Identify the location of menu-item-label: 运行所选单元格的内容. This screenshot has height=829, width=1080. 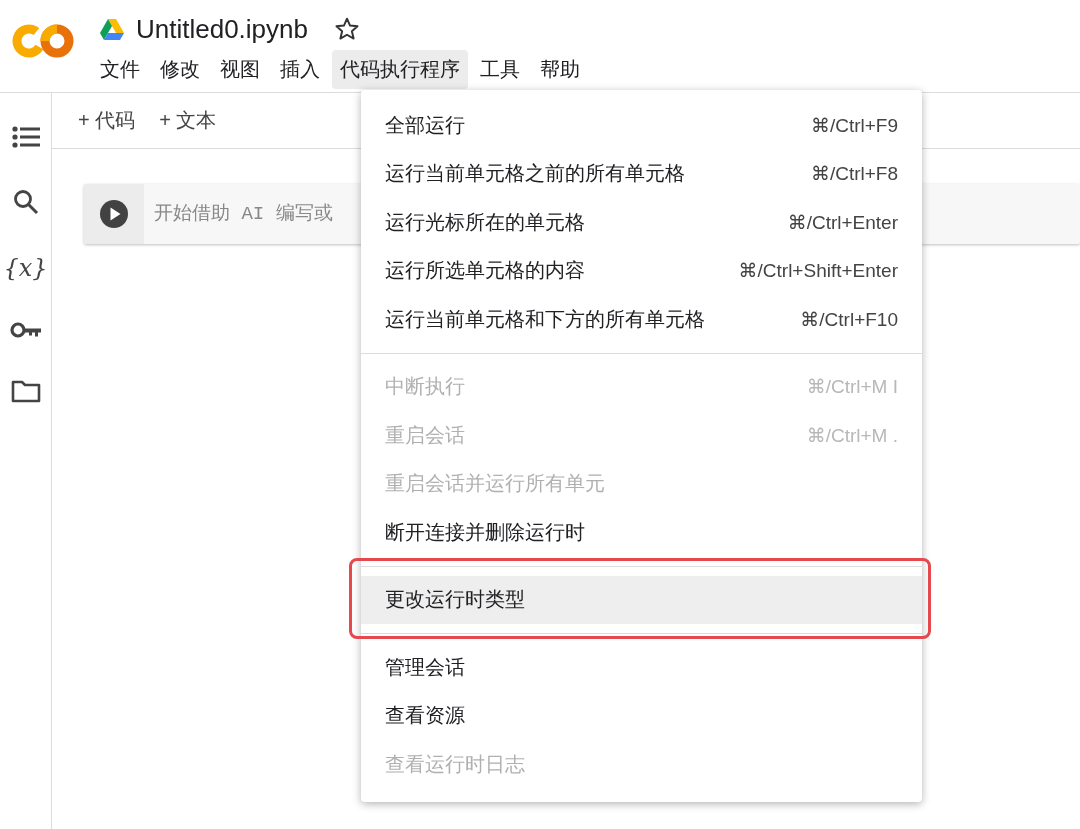
(485, 271).